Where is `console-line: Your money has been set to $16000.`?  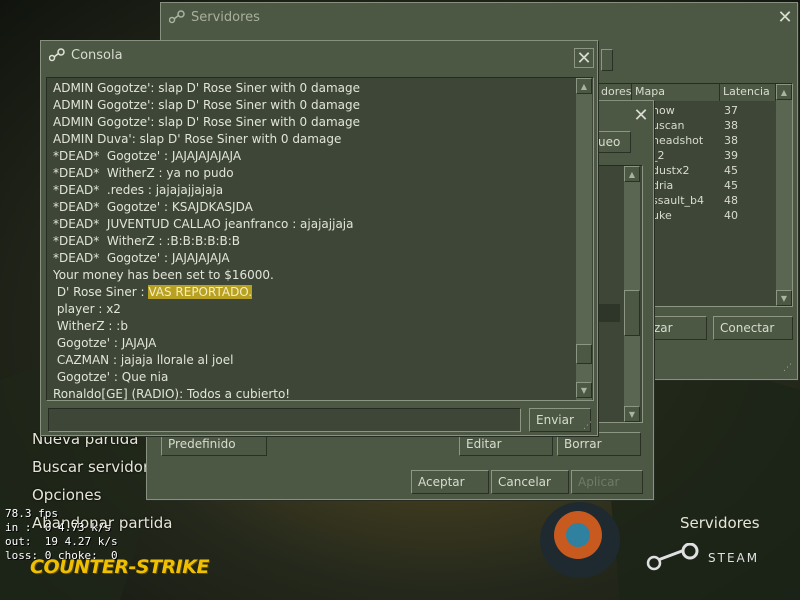
console-line: Your money has been set to $16000. is located at coordinates (163, 275).